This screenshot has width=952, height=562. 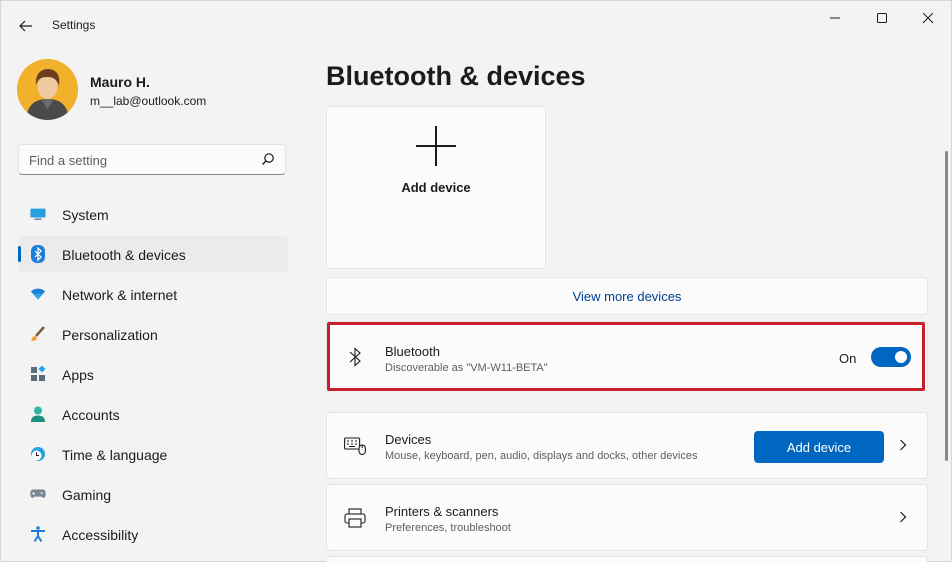 I want to click on brush-icon, so click(x=38, y=334).